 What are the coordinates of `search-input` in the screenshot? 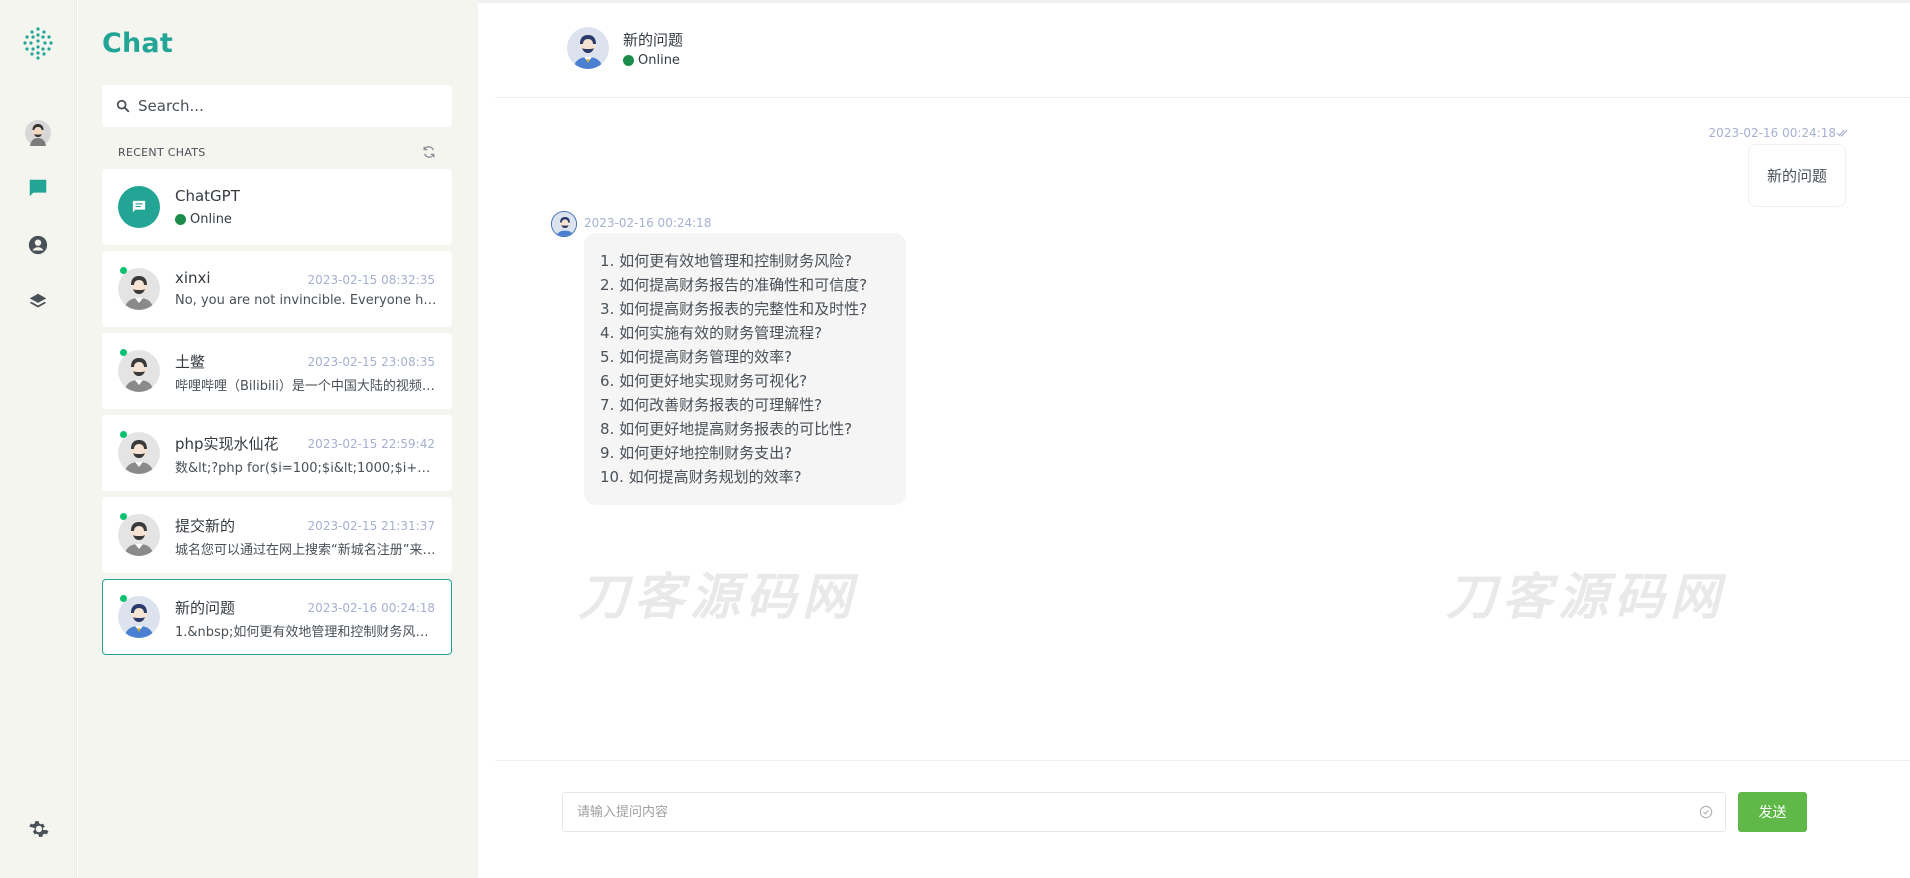 It's located at (288, 106).